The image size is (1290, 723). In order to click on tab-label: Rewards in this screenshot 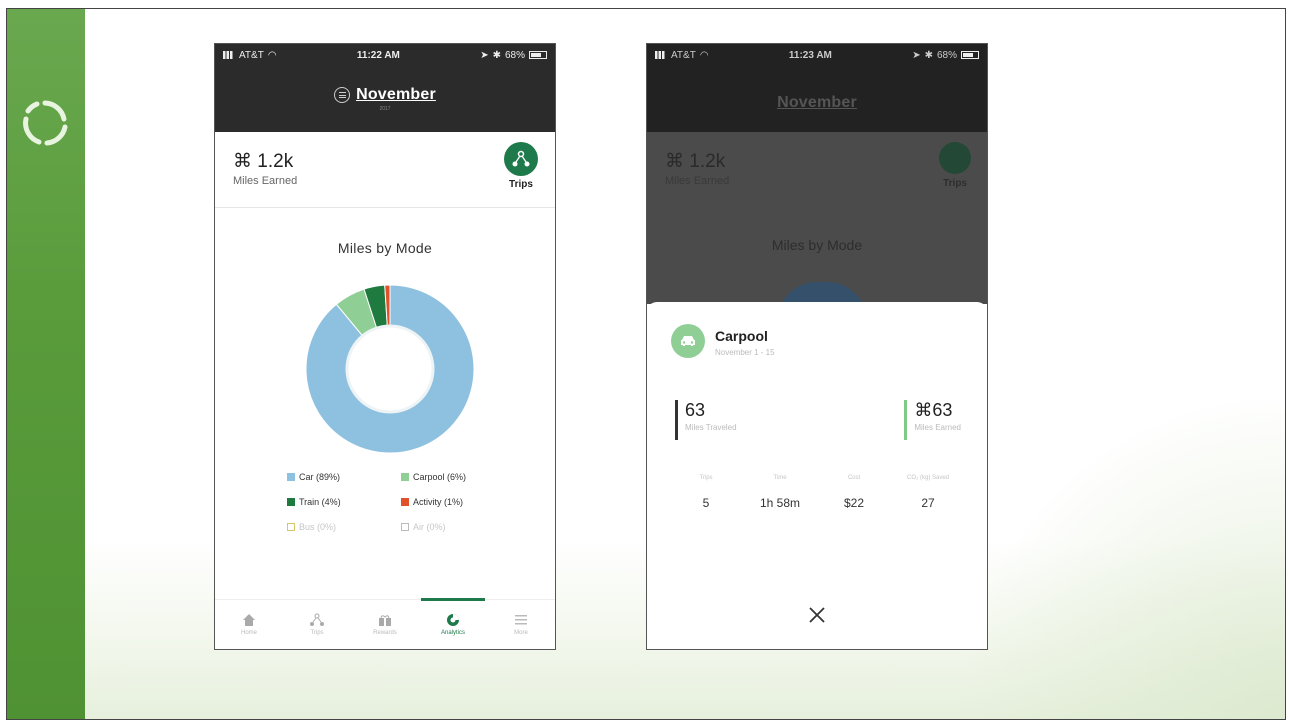, I will do `click(385, 633)`.